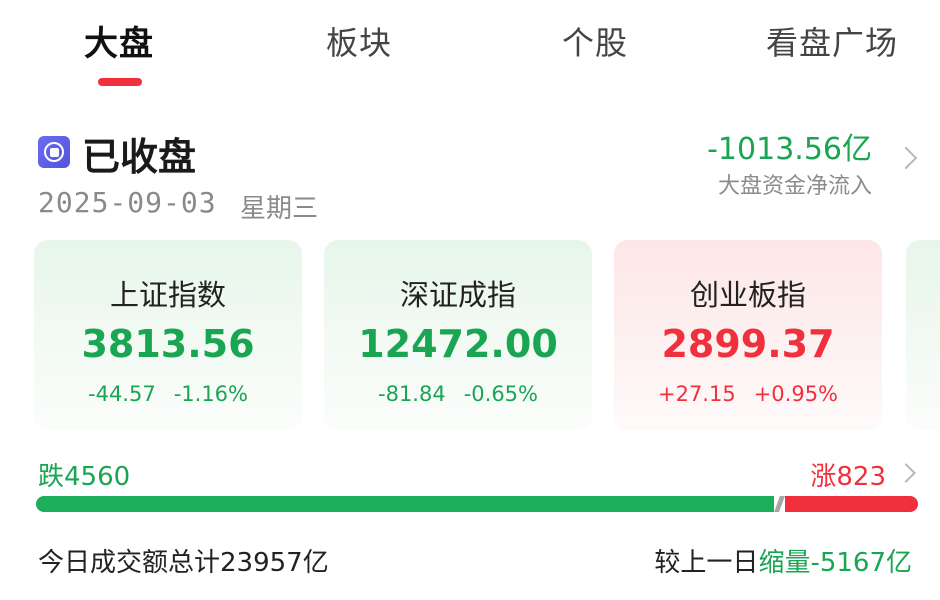 The width and height of the screenshot is (940, 600). I want to click on rising-count: 涨823, so click(848, 474).